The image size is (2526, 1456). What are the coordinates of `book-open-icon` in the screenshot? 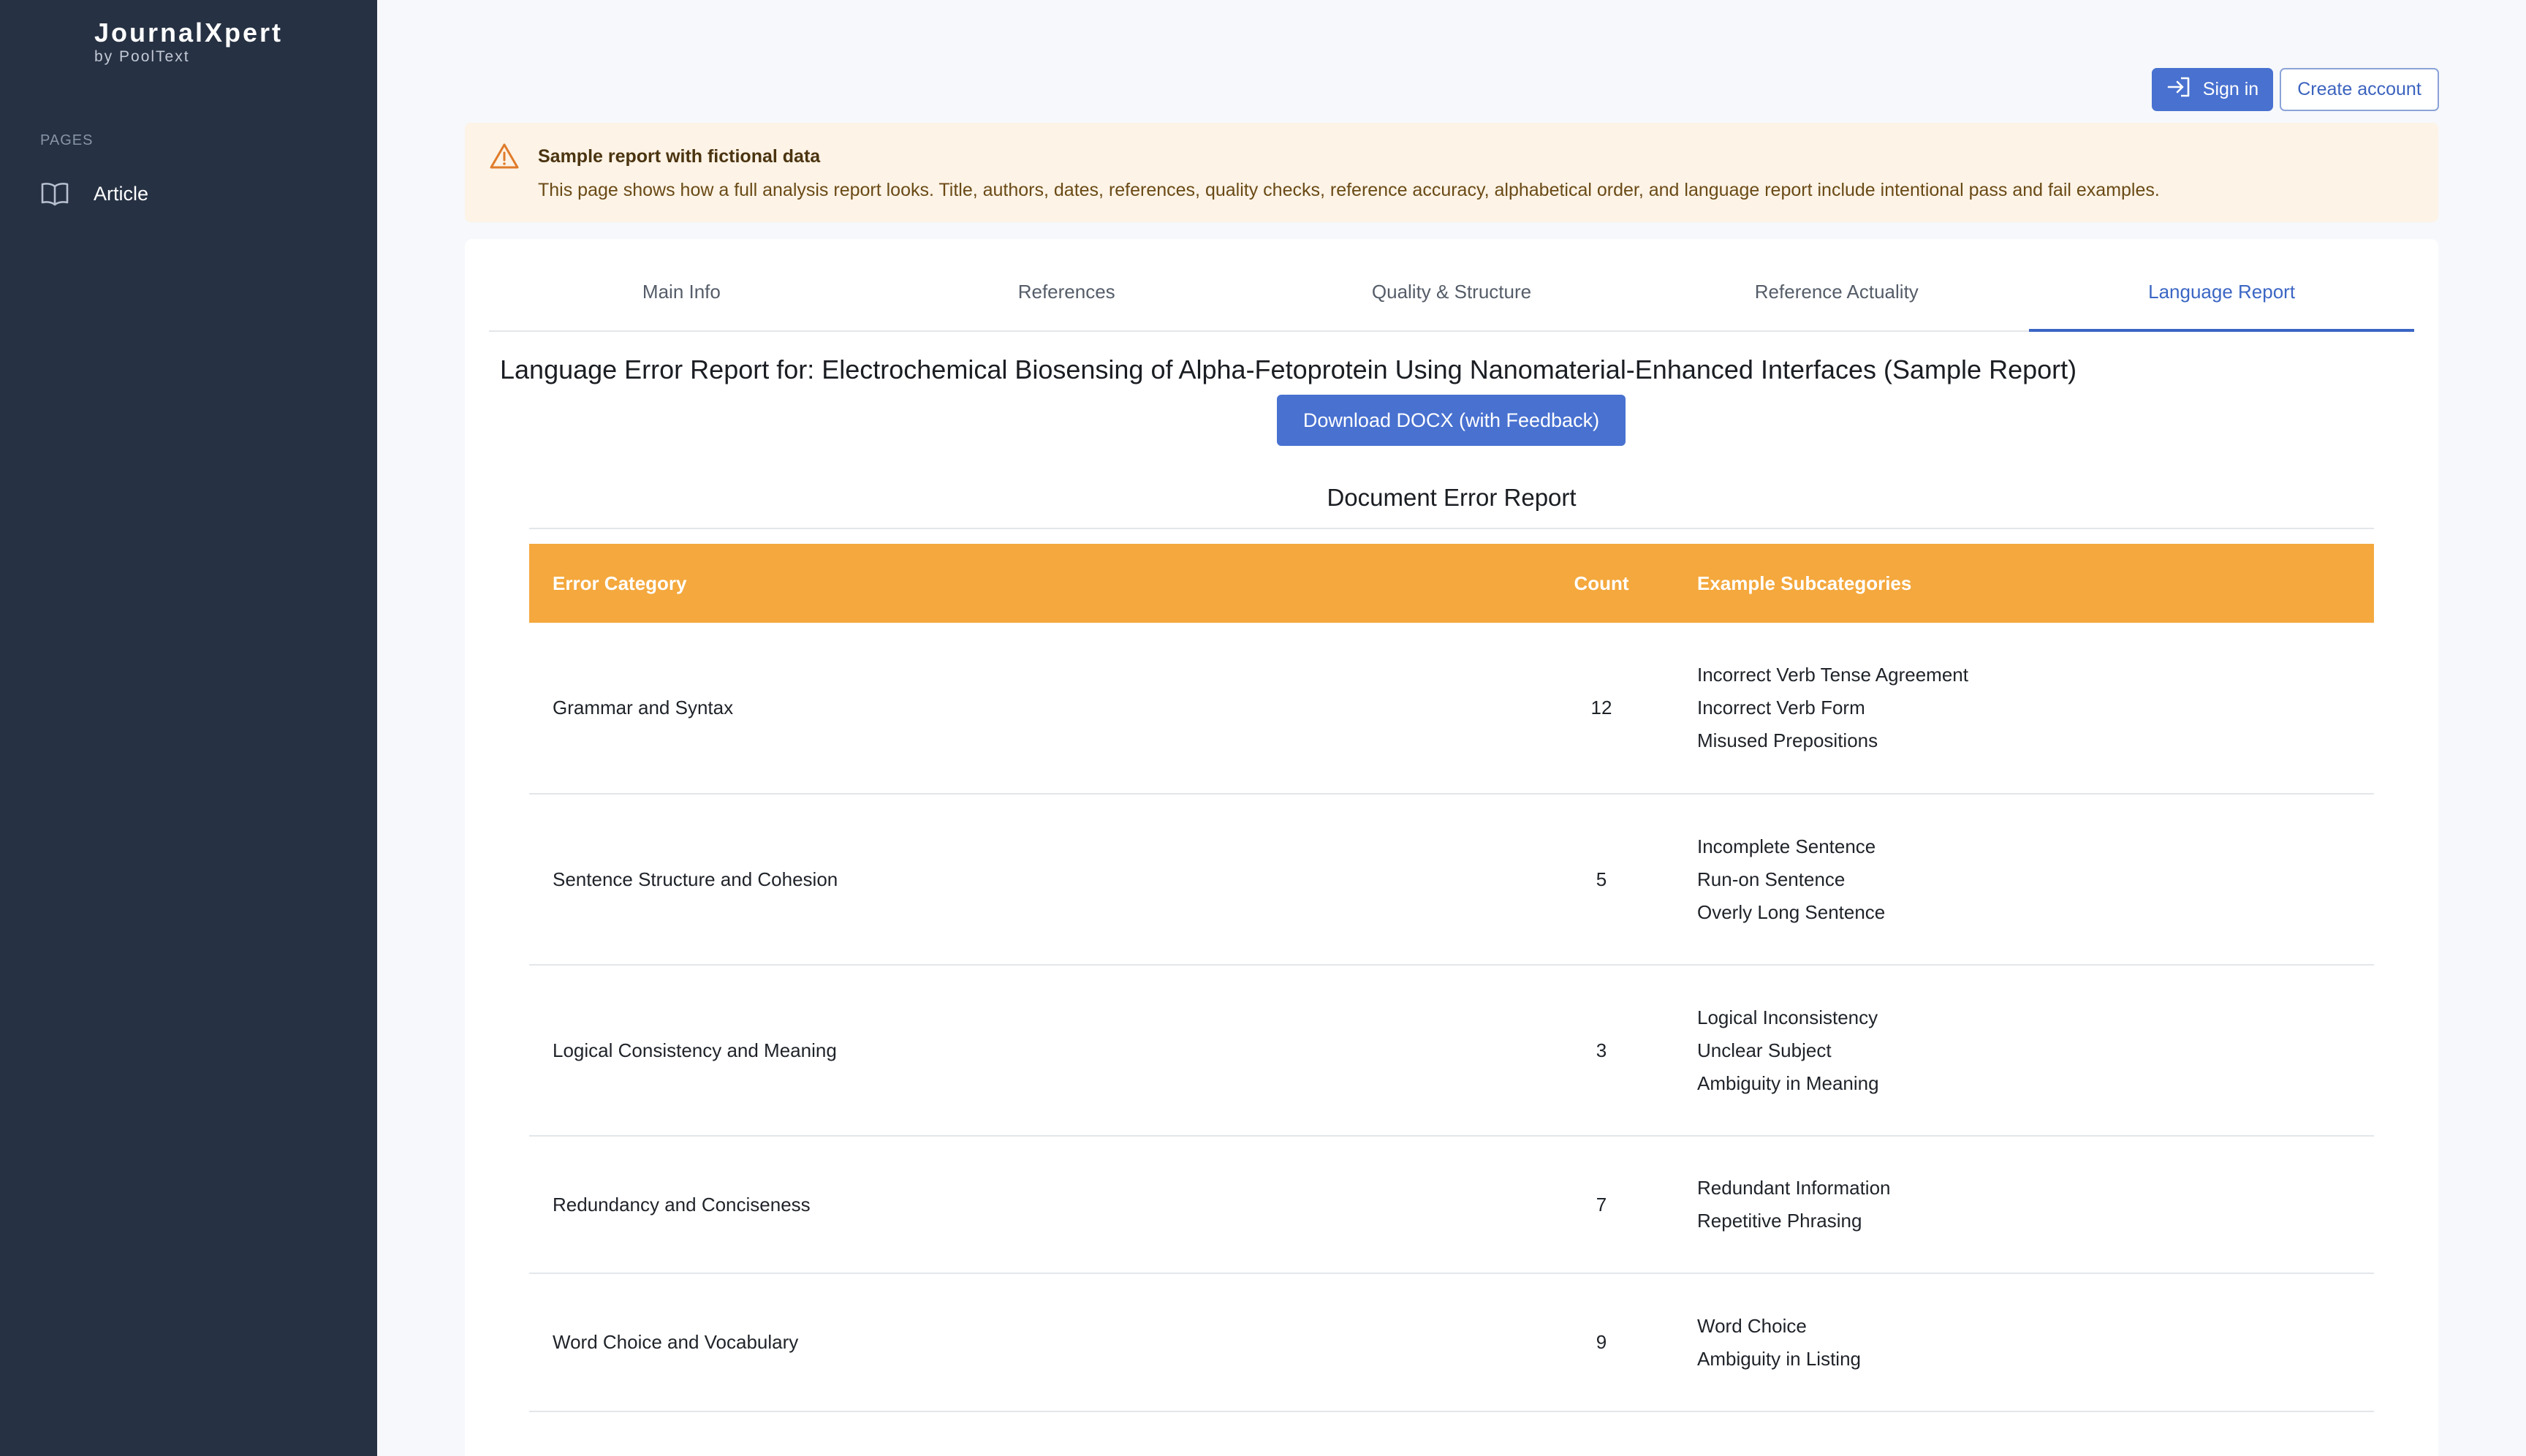 It's located at (54, 193).